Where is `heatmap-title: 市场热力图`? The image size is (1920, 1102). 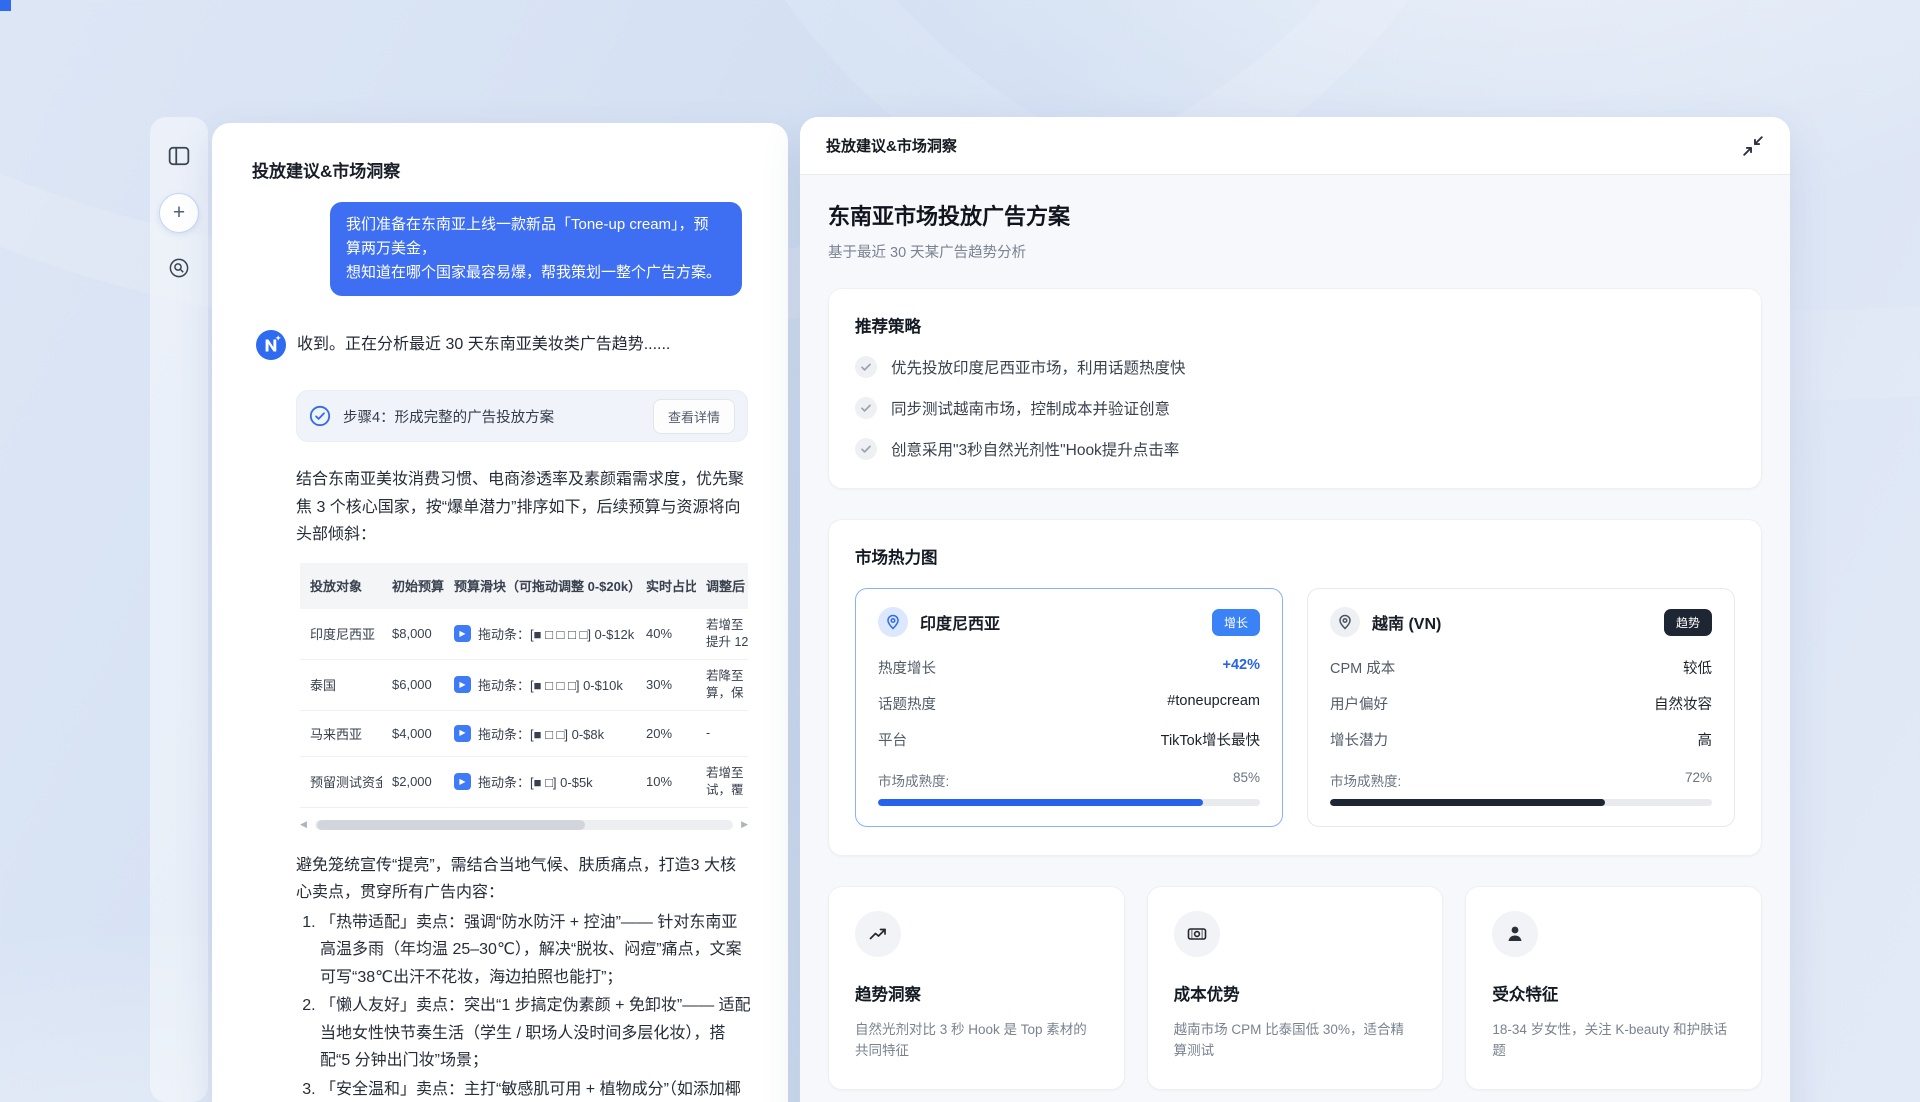
heatmap-title: 市场热力图 is located at coordinates (896, 558).